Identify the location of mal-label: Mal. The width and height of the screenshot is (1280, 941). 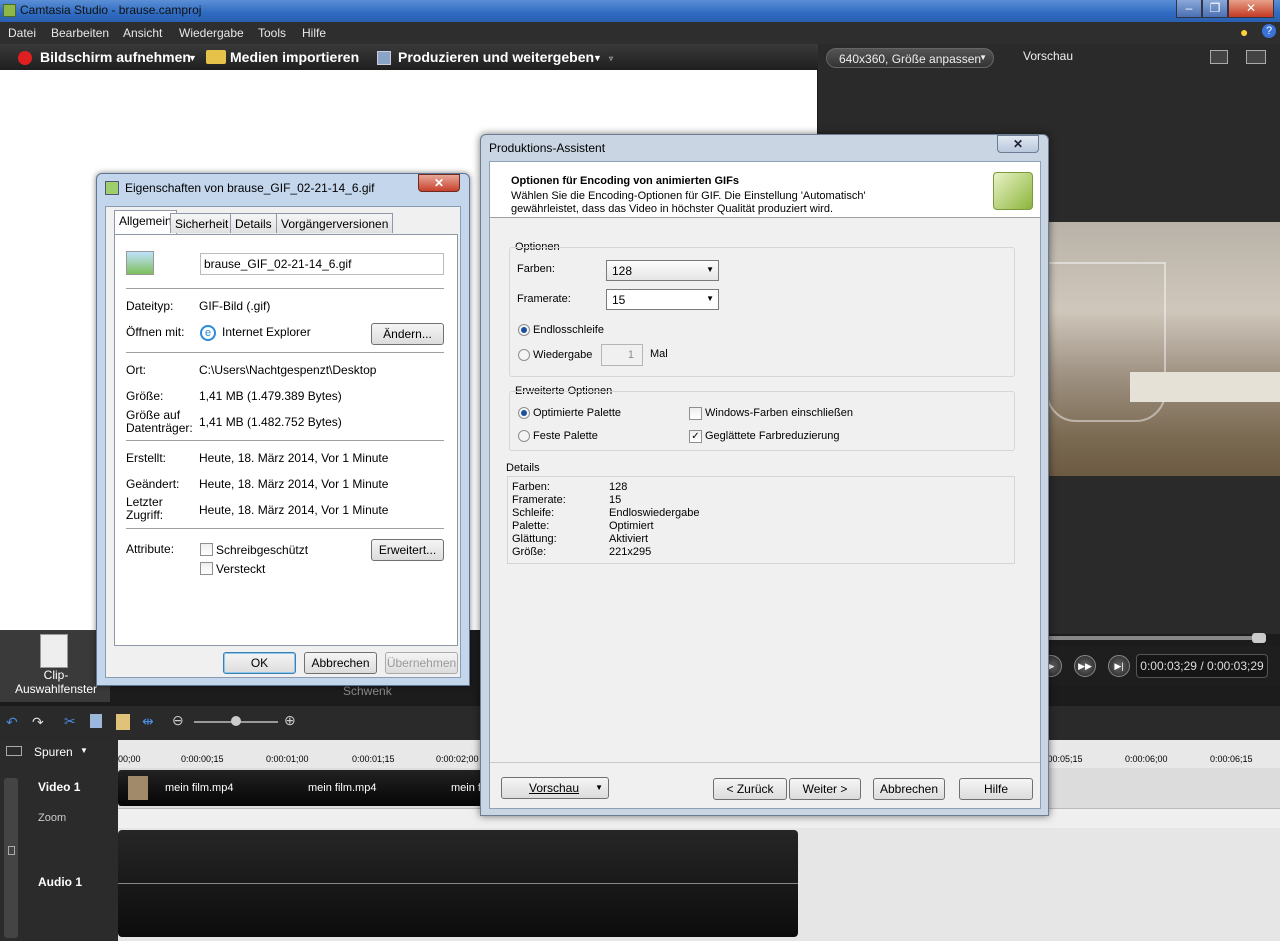
(659, 354).